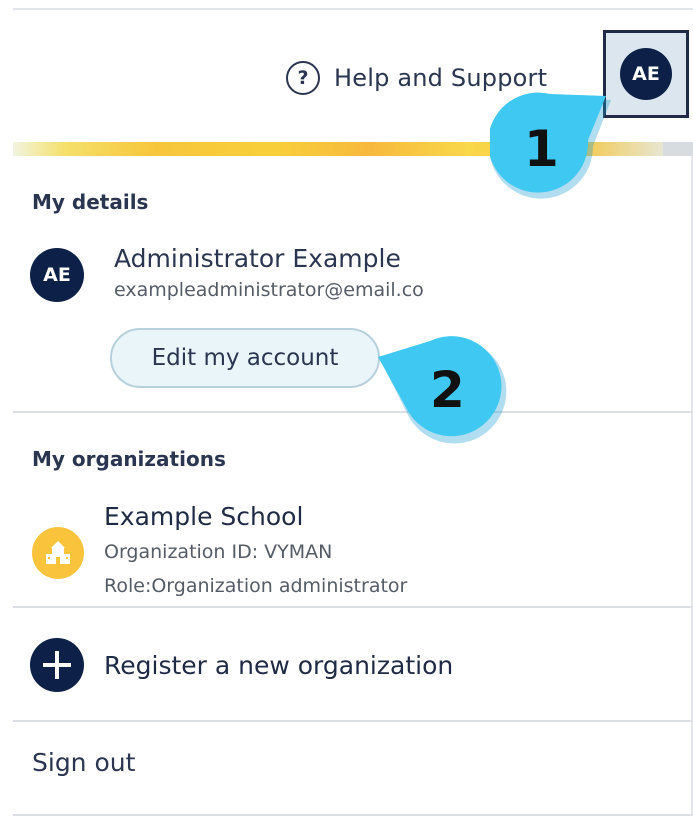 This screenshot has height=828, width=693. I want to click on organization-id: Organization ID: VYMAN, so click(218, 552).